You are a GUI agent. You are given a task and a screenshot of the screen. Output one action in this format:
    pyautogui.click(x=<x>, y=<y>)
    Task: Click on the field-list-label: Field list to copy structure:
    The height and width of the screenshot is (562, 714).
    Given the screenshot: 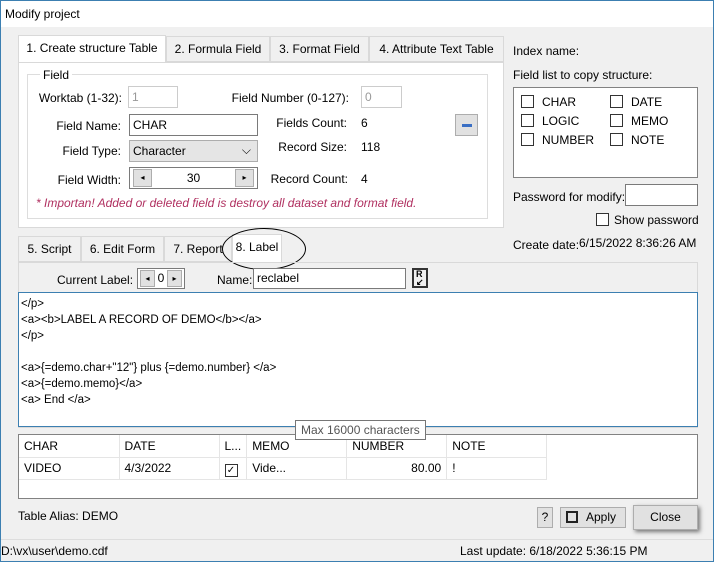 What is the action you would take?
    pyautogui.click(x=583, y=75)
    